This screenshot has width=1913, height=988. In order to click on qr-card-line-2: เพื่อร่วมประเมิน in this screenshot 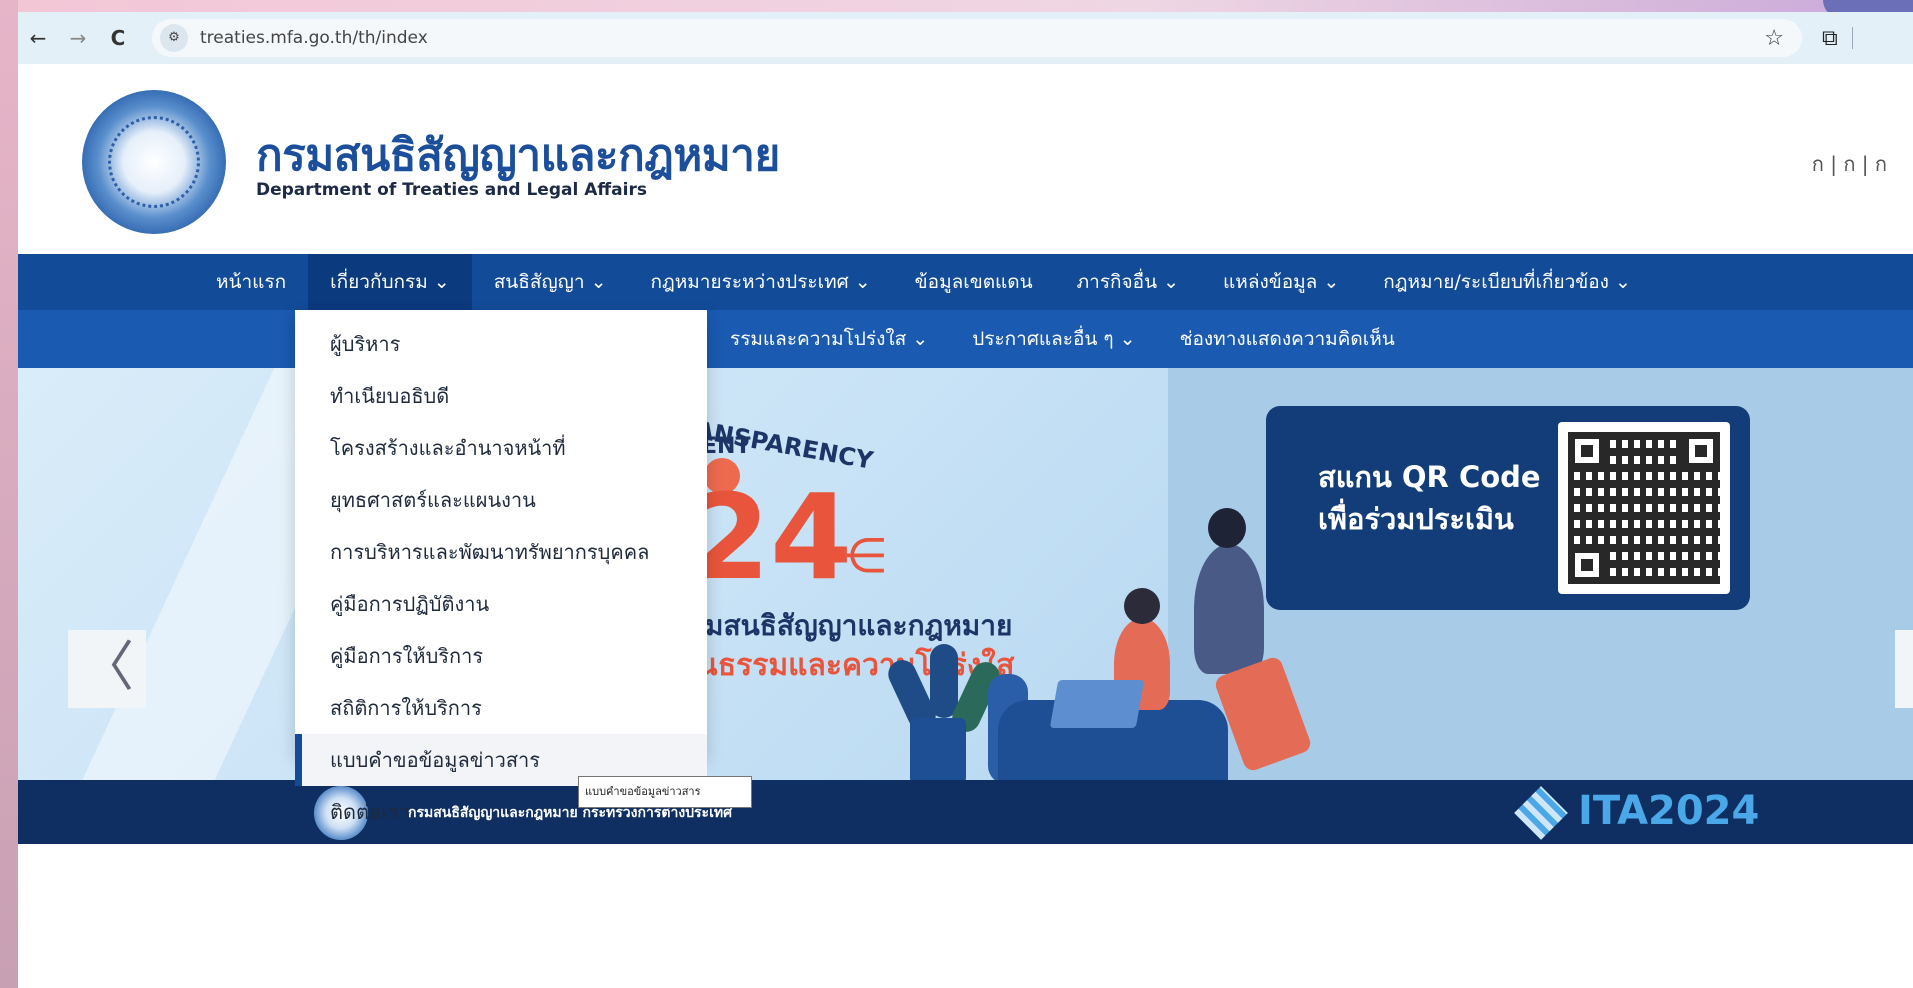, I will do `click(1416, 519)`.